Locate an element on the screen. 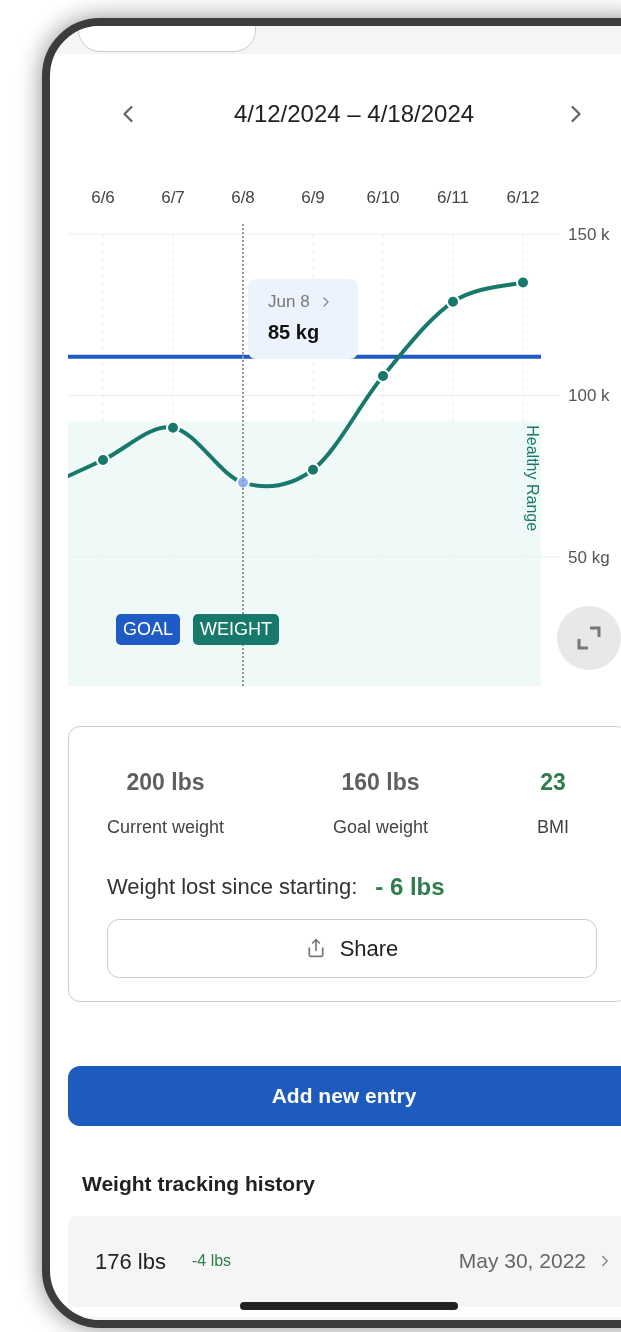  entry-date: May 30, 2022 is located at coordinates (522, 1261).